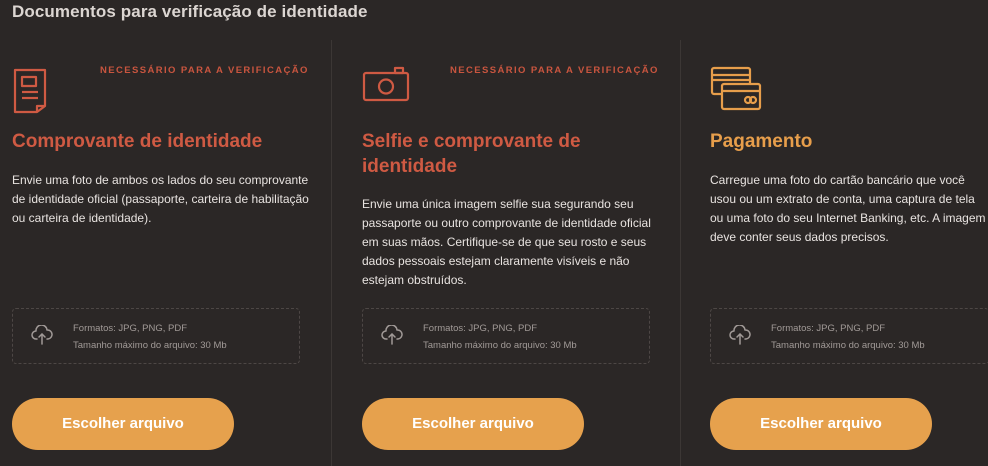 Image resolution: width=988 pixels, height=466 pixels. I want to click on card-title: Comprovante de identidade, so click(137, 141).